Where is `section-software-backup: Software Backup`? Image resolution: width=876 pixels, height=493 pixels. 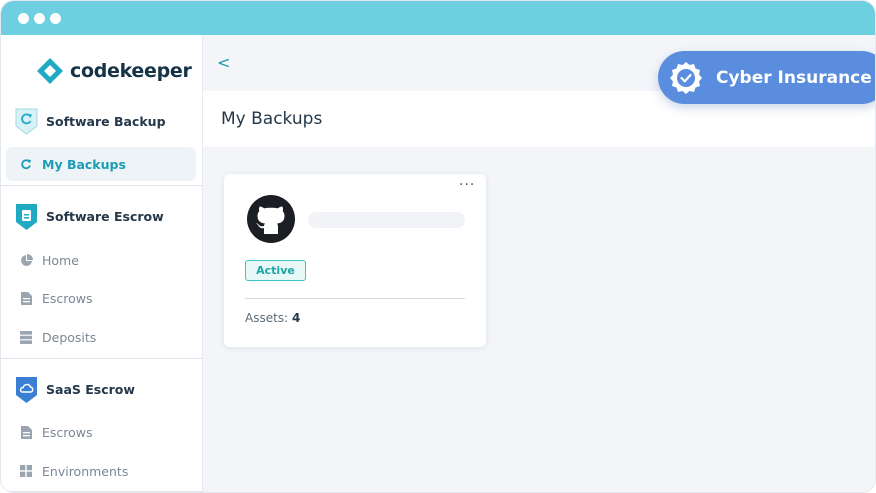
section-software-backup: Software Backup is located at coordinates (90, 121).